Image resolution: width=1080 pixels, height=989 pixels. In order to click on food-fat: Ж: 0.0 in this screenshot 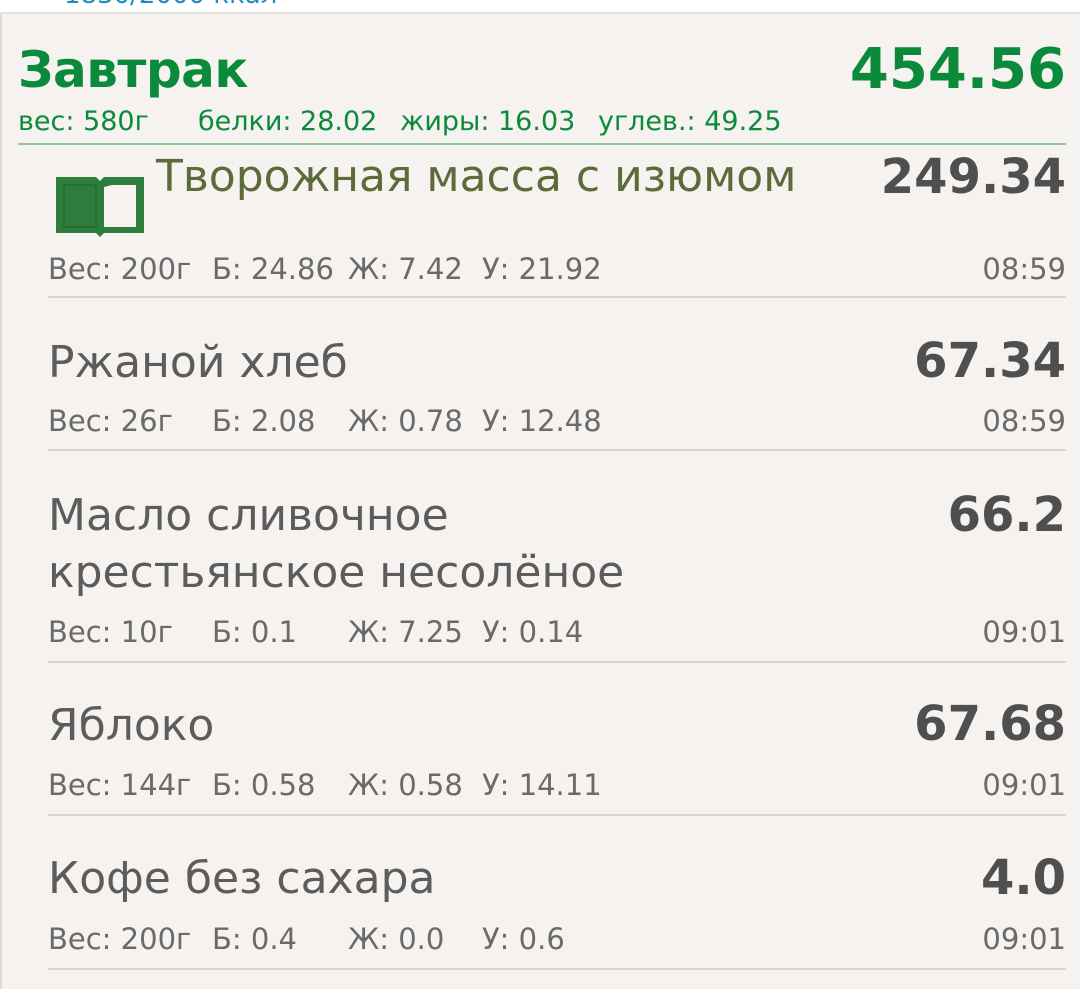, I will do `click(396, 939)`.